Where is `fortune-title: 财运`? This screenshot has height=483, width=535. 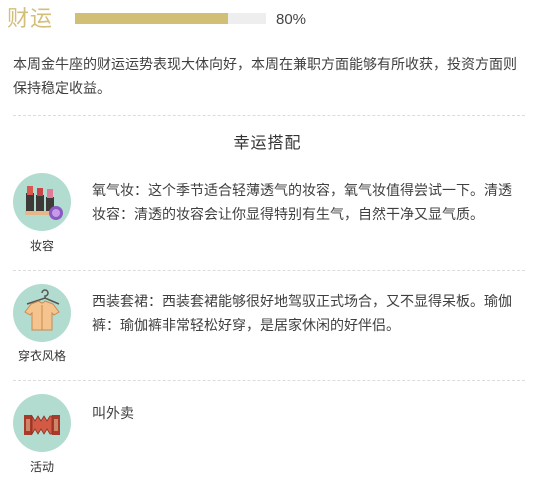 fortune-title: 财运 is located at coordinates (30, 18).